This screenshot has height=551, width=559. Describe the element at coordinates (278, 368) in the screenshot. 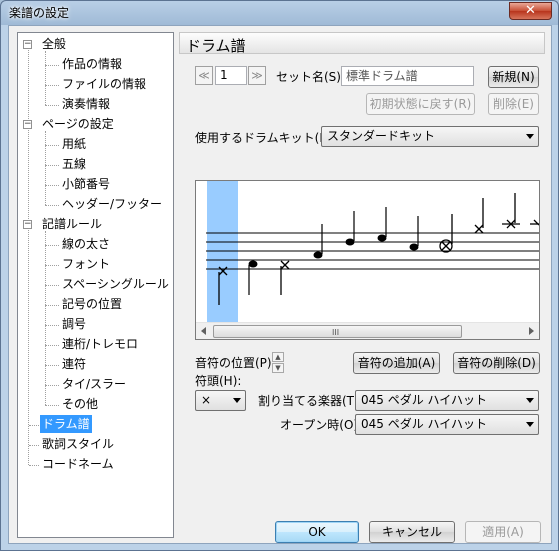

I see `position-down-icon: ▼` at that location.